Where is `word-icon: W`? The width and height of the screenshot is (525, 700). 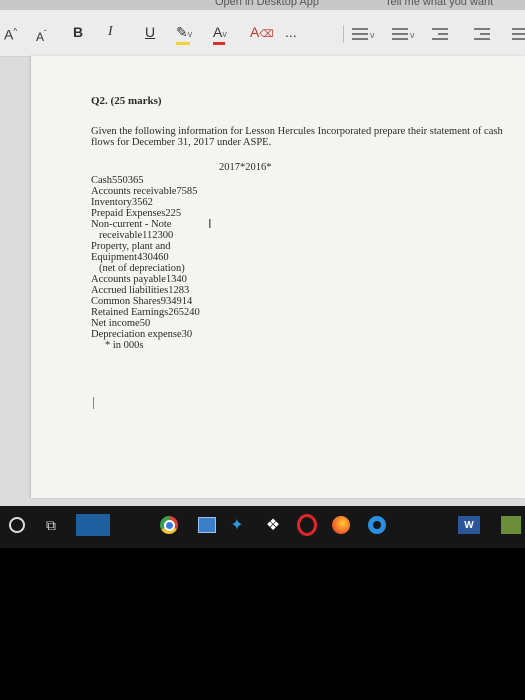 word-icon: W is located at coordinates (469, 525).